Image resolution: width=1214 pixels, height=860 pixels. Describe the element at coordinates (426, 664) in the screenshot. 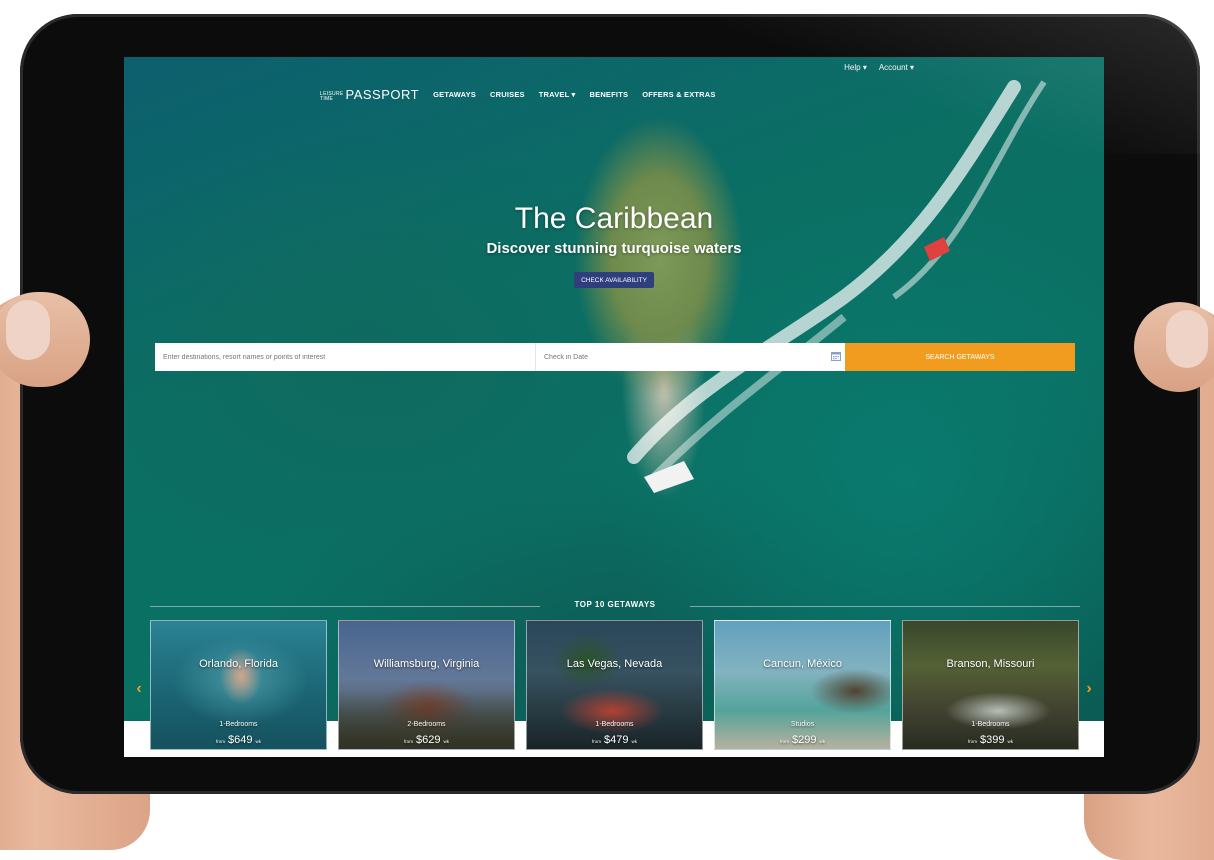

I see `card-city: Williamsburg, Virginia` at that location.